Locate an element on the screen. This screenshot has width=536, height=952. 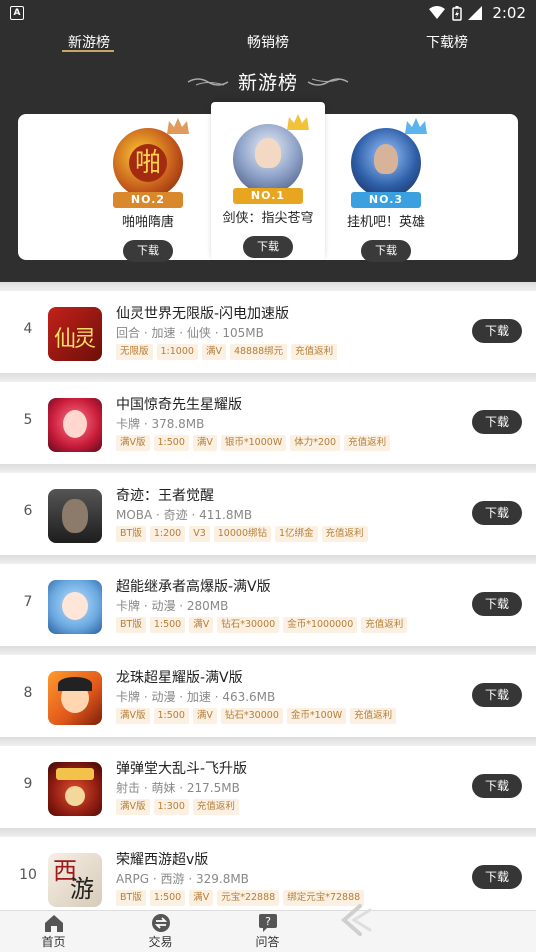
tag: 10000绑钻 is located at coordinates (242, 534).